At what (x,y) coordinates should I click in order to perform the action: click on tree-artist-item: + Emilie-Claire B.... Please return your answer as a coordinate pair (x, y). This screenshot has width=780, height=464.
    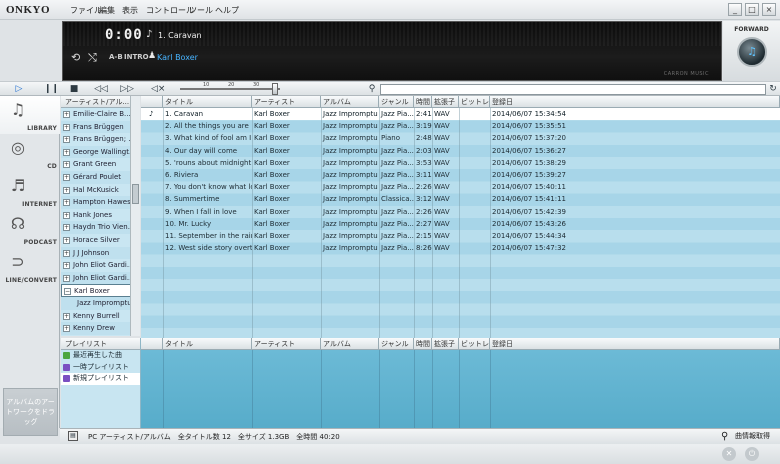
    Looking at the image, I should click on (100, 114).